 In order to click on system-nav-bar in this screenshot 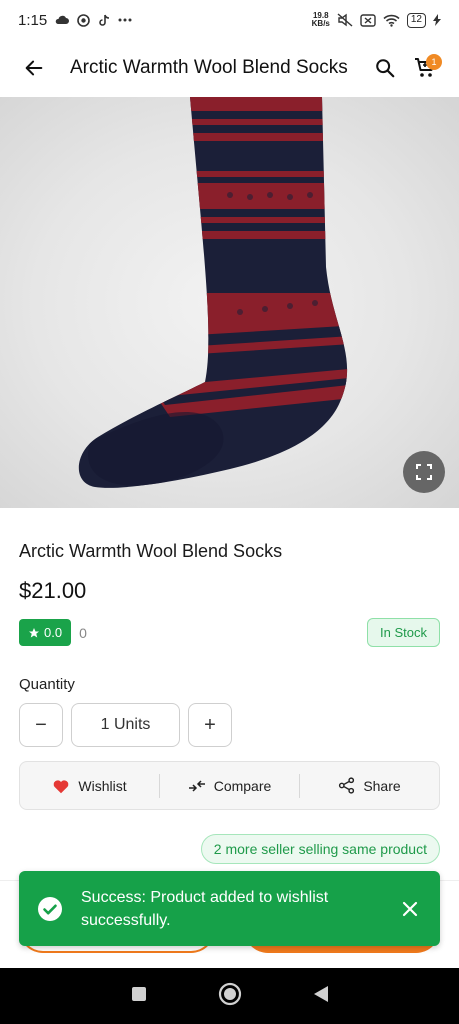, I will do `click(229, 996)`.